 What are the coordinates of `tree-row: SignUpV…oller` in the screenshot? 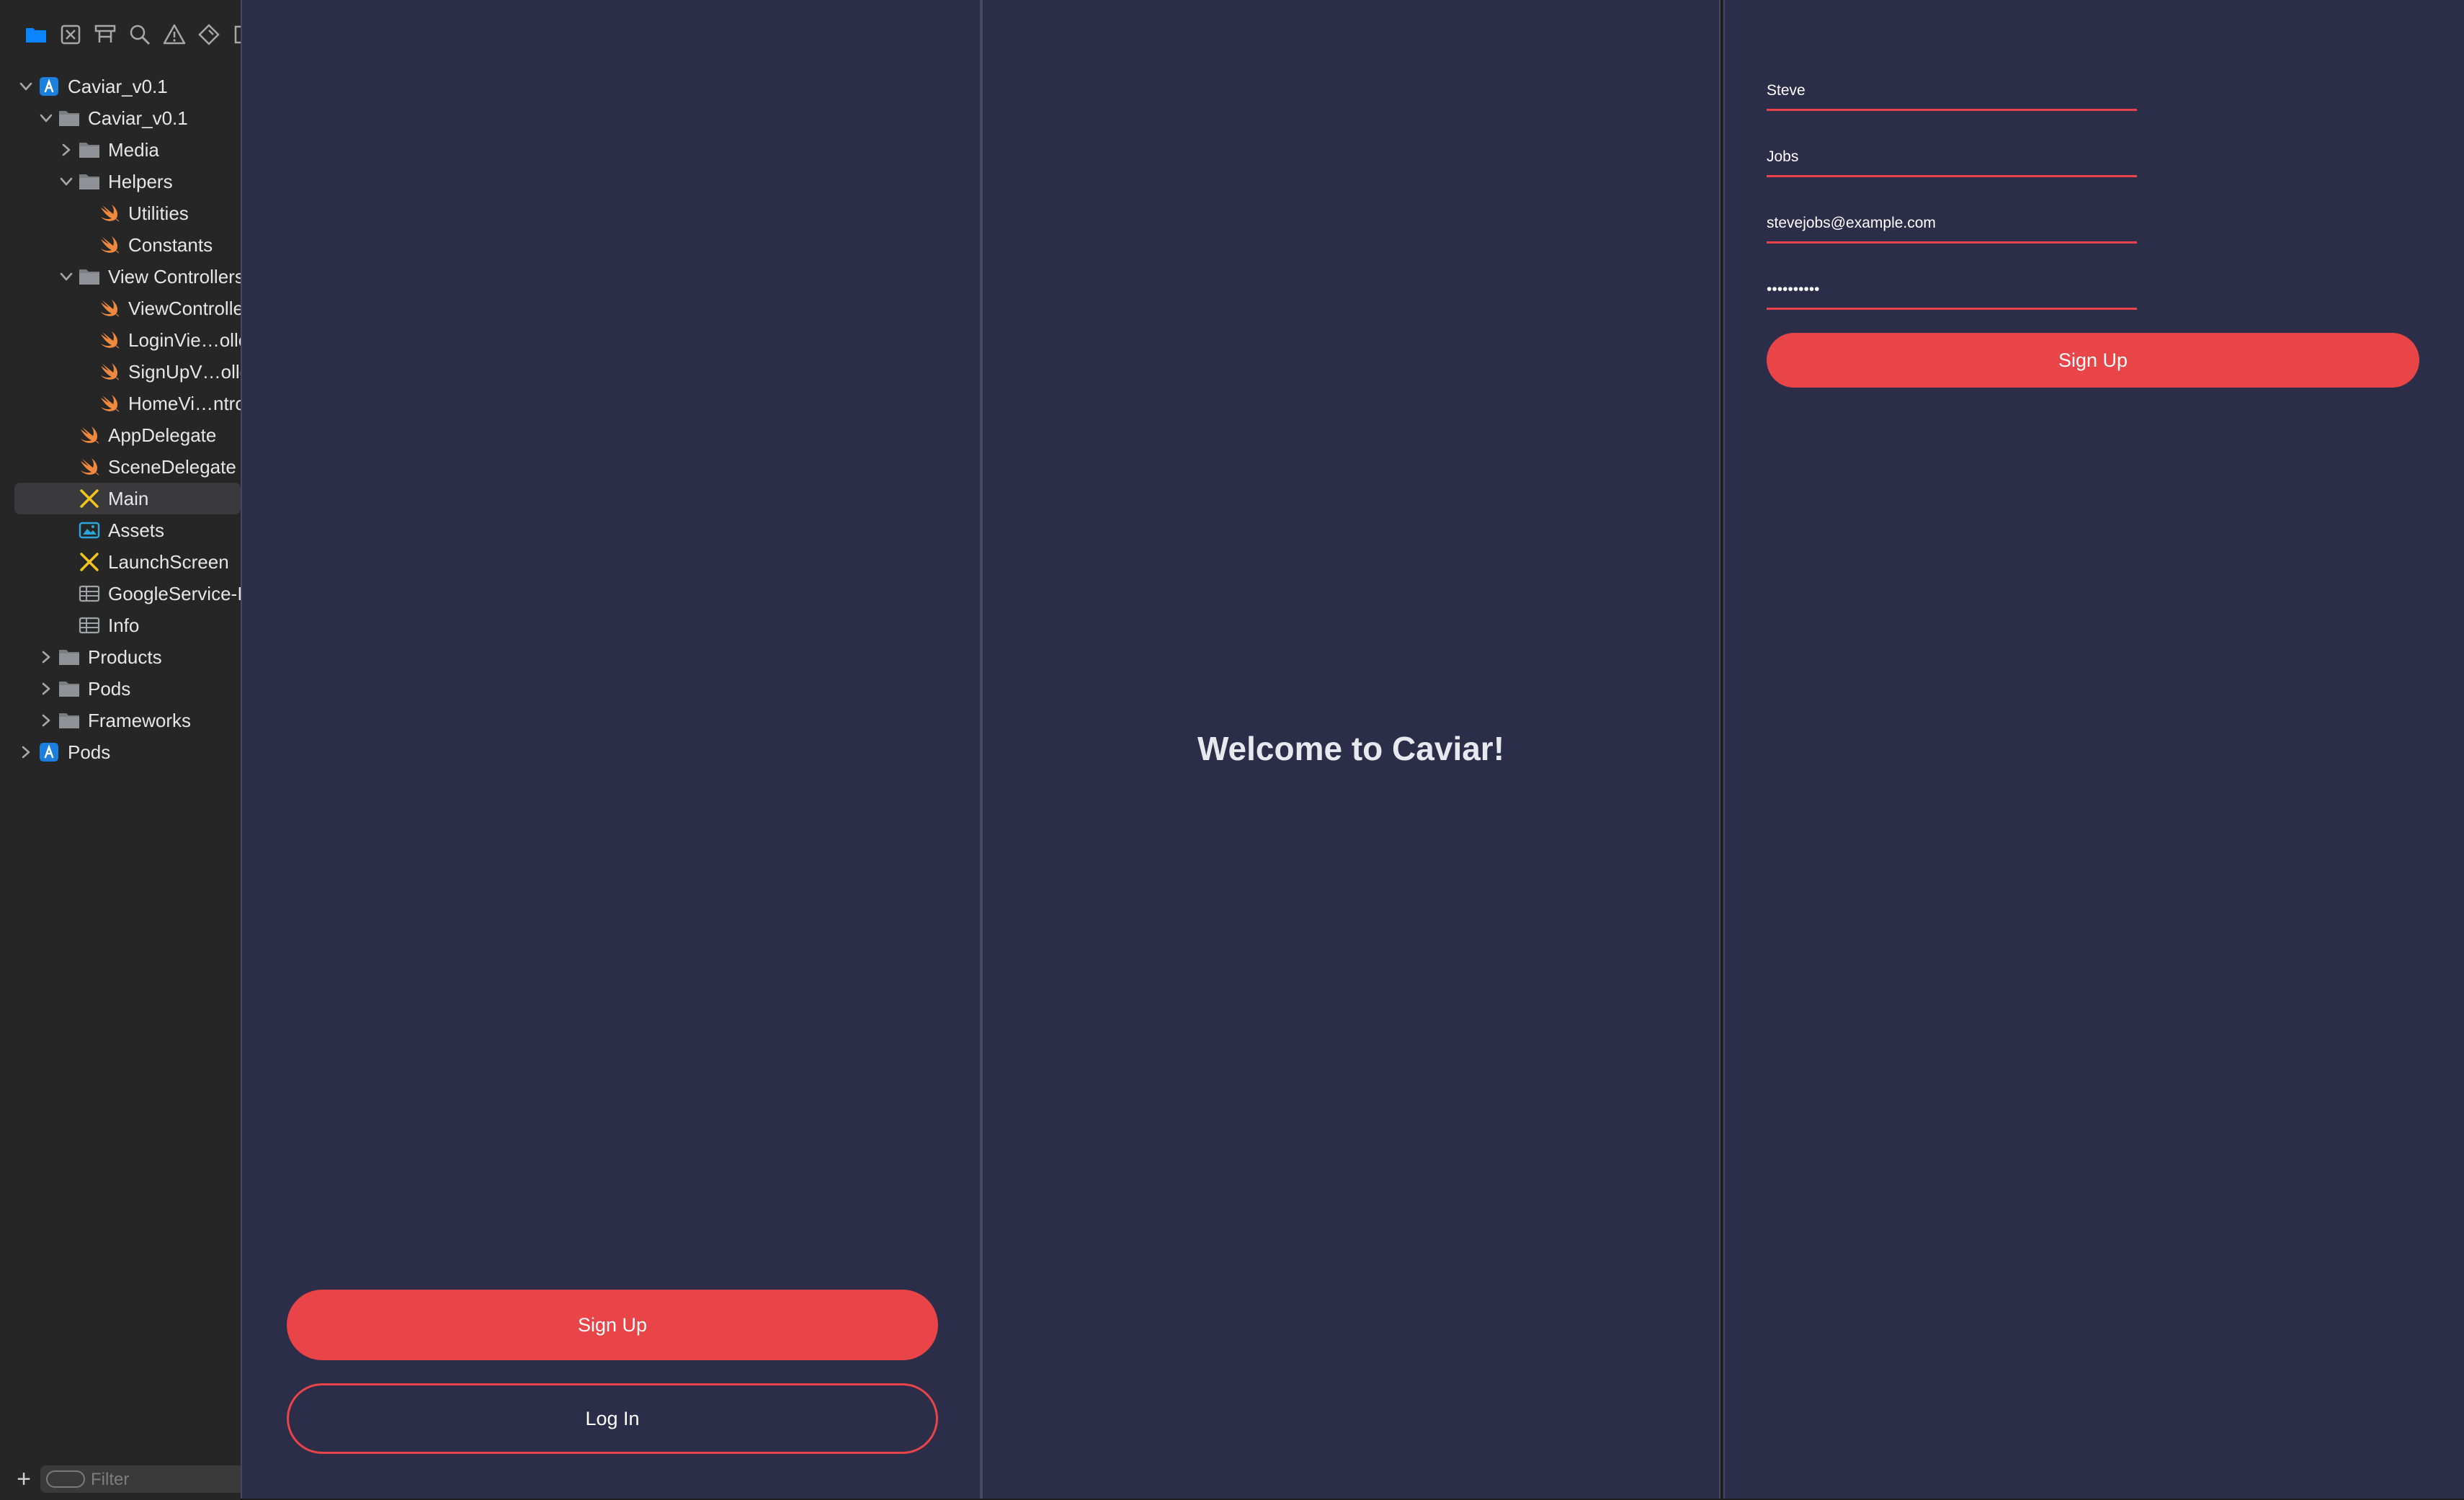 It's located at (120, 372).